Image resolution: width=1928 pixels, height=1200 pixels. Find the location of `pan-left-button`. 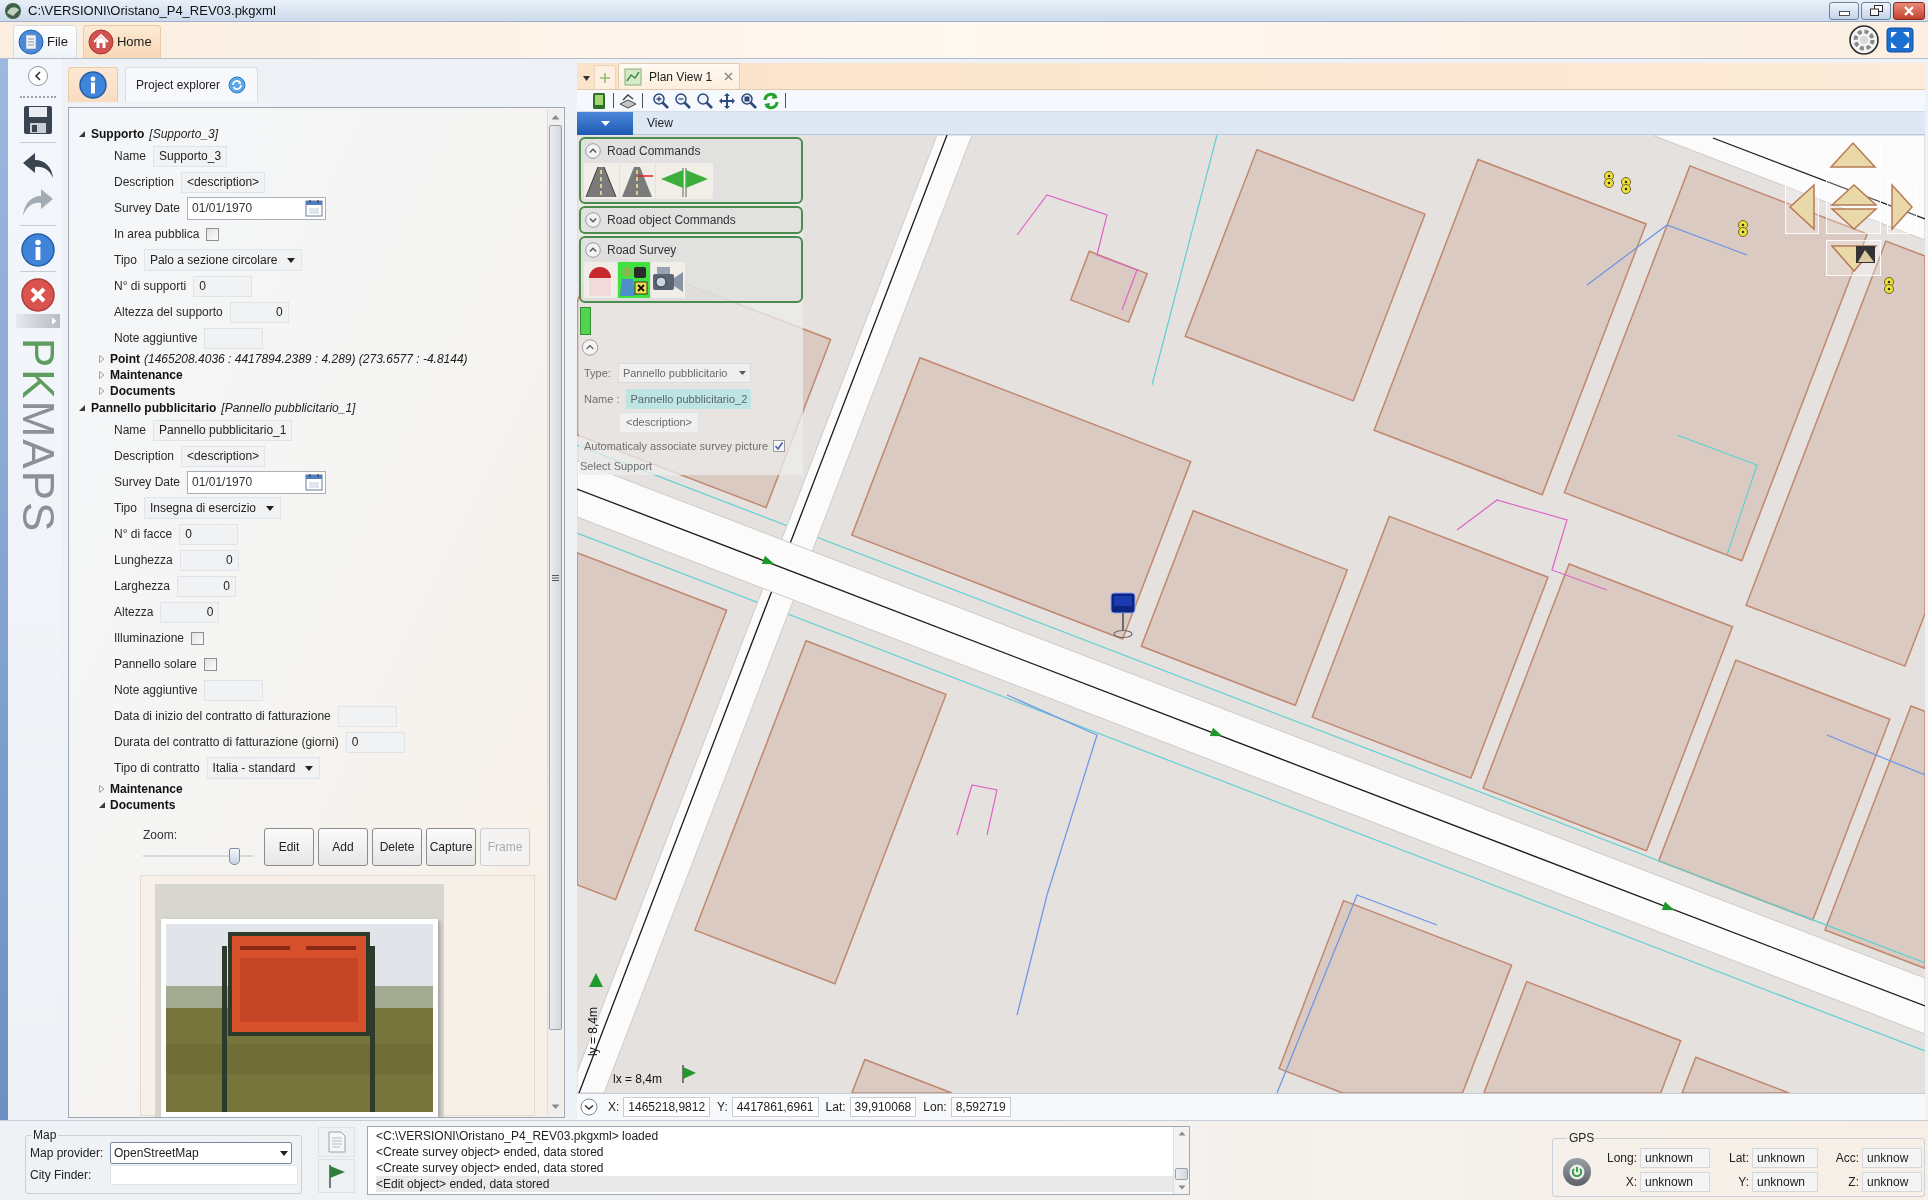

pan-left-button is located at coordinates (1802, 207).